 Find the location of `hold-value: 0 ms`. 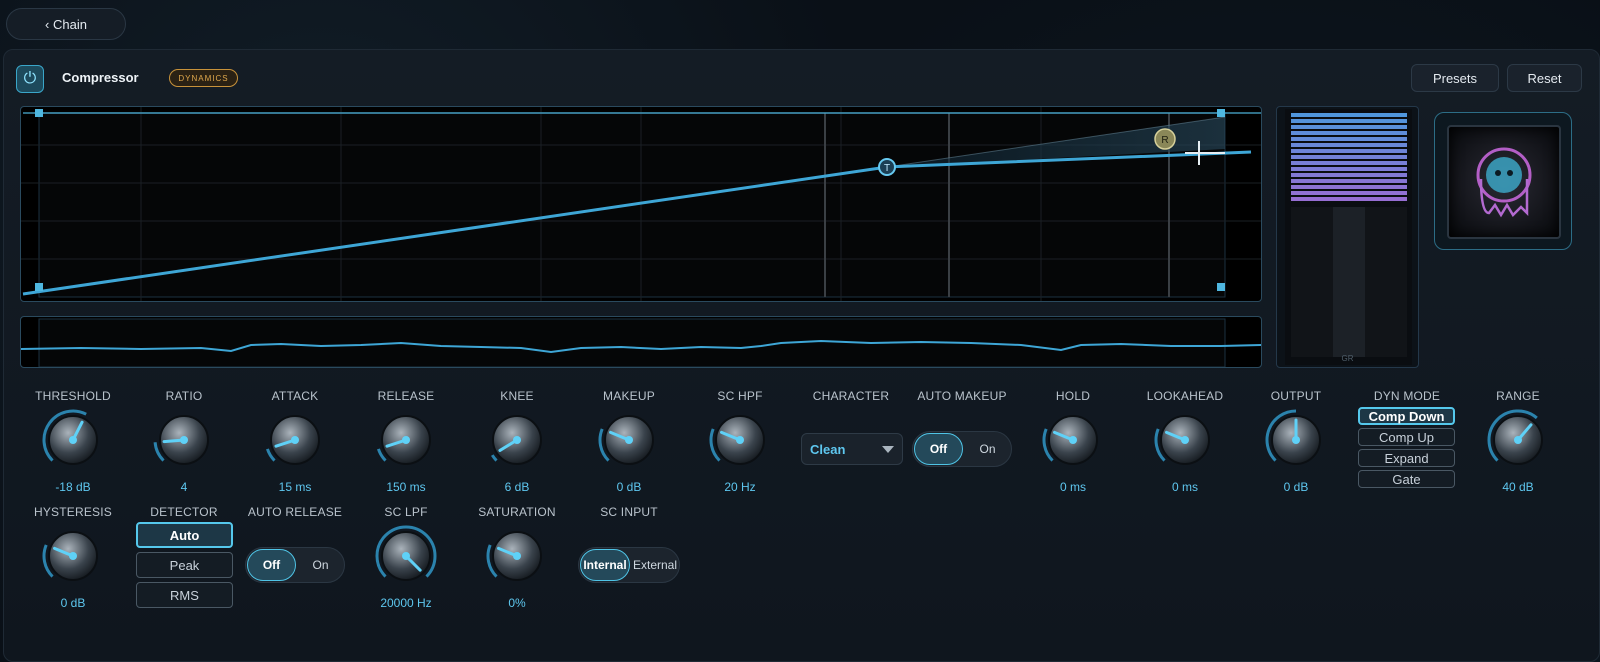

hold-value: 0 ms is located at coordinates (1072, 487).